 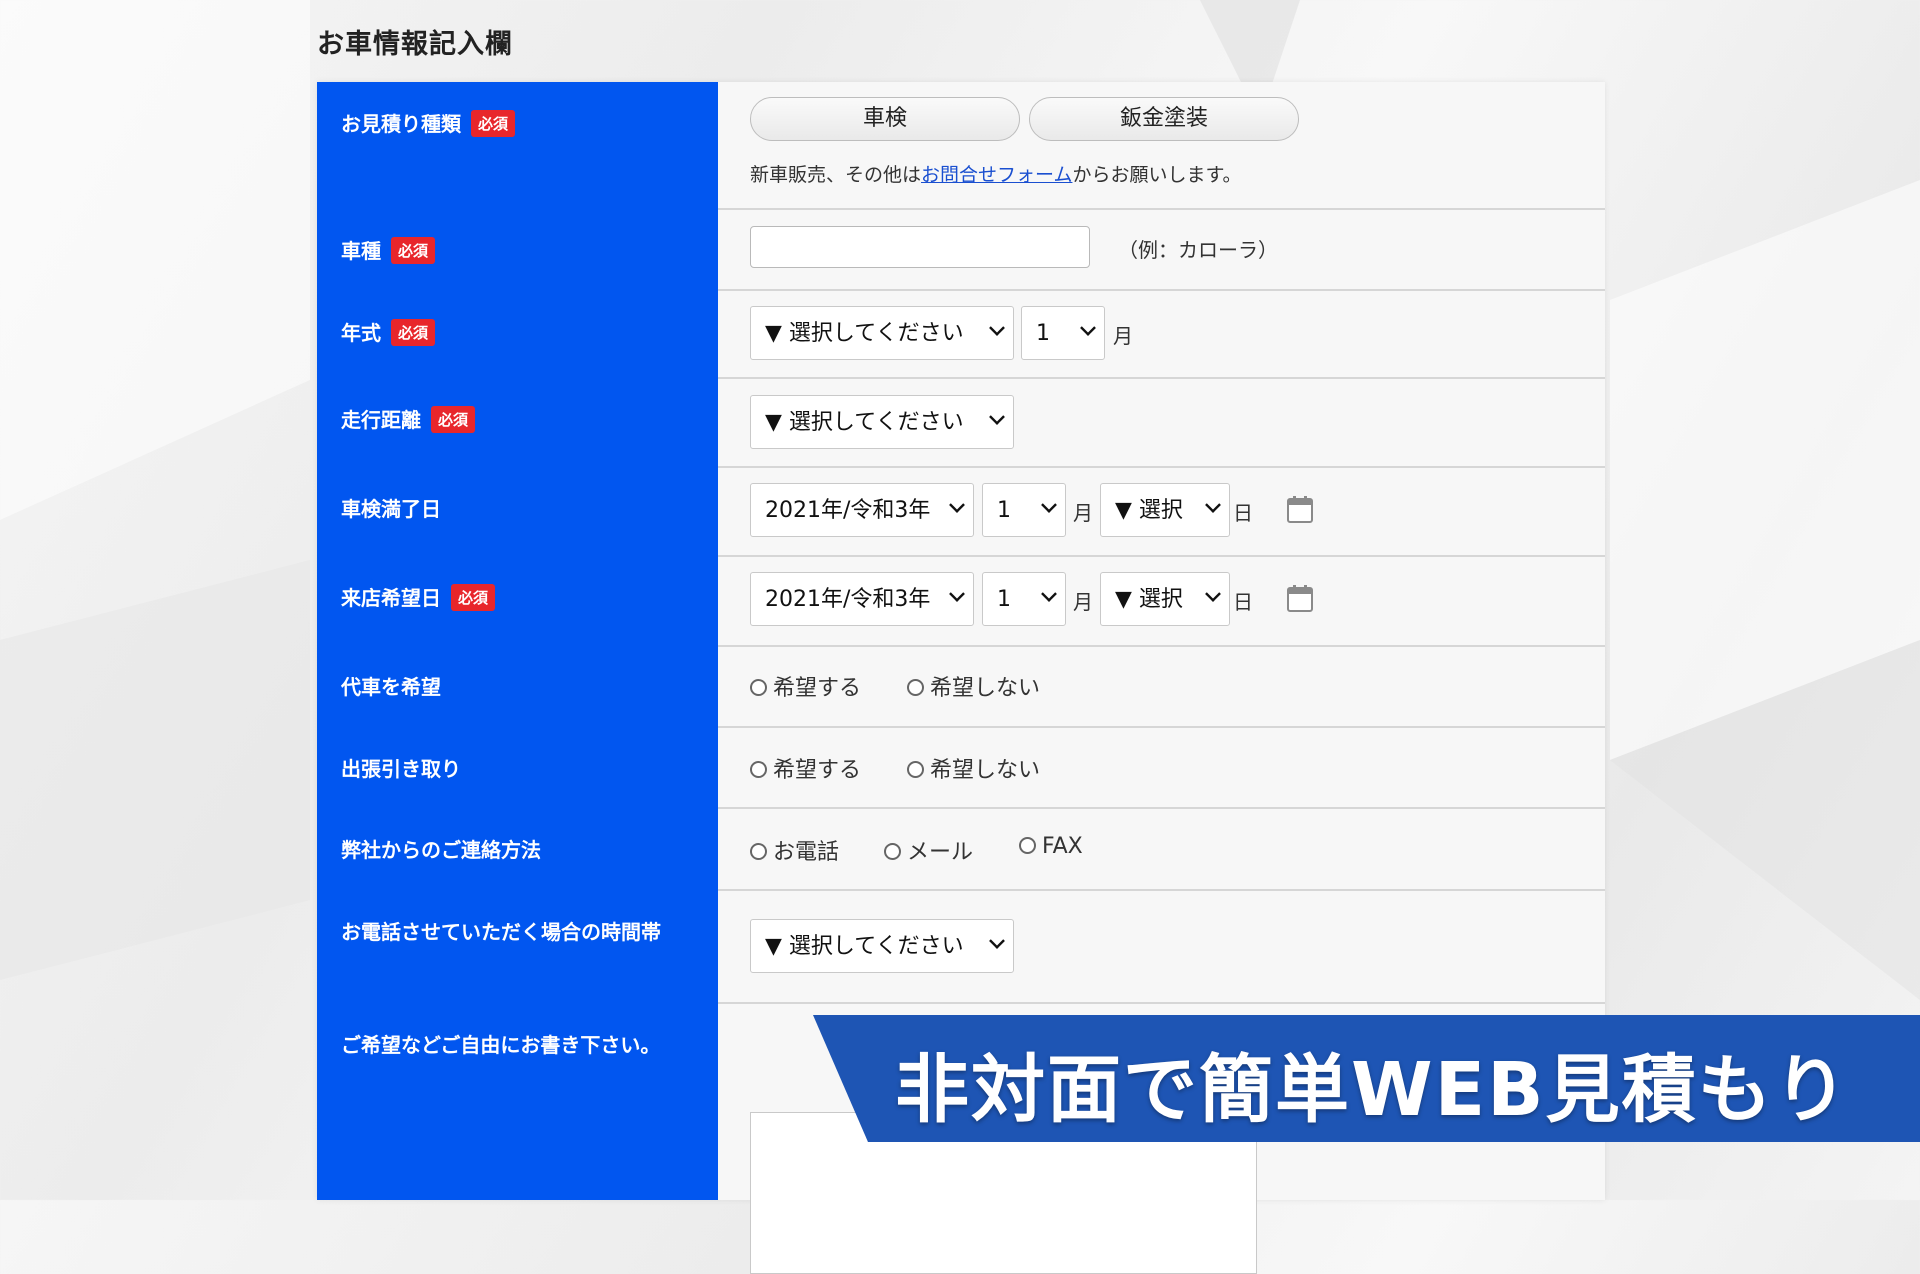 What do you see at coordinates (1372, 1090) in the screenshot?
I see `promo-banner-text: 非対面で簡単WEB見積もり` at bounding box center [1372, 1090].